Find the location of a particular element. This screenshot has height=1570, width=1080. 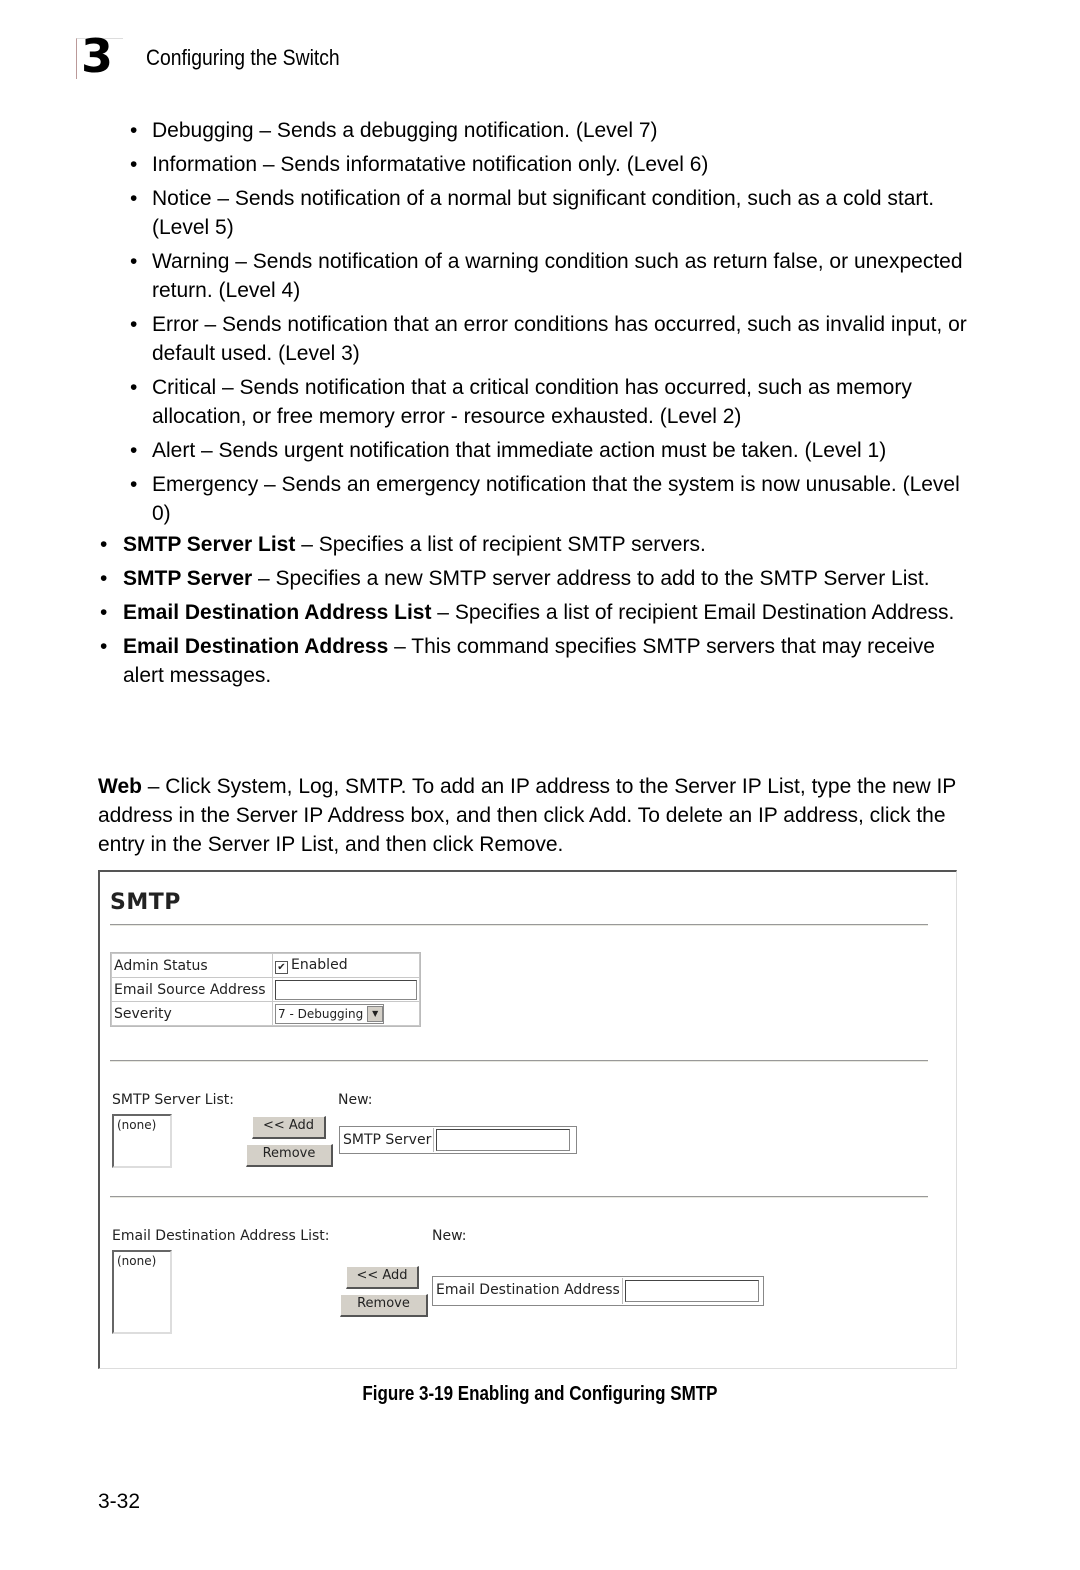

web-term: Web is located at coordinates (120, 786).